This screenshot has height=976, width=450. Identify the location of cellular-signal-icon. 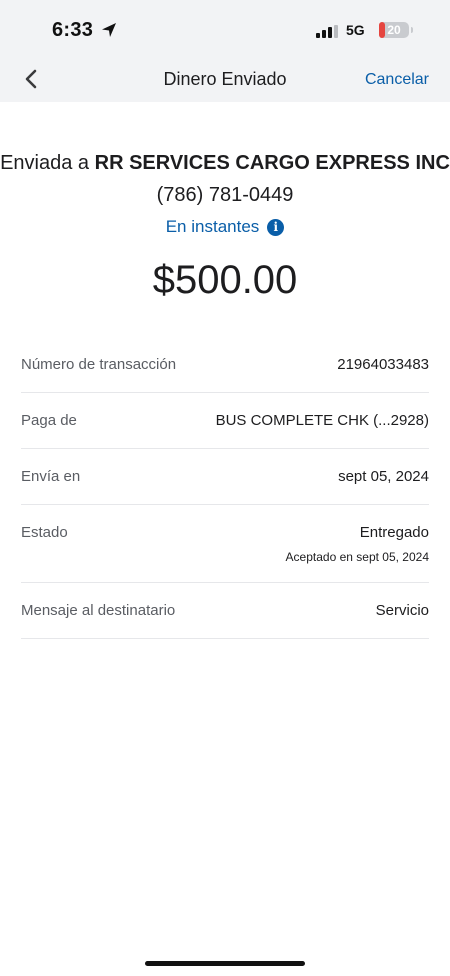
(327, 31).